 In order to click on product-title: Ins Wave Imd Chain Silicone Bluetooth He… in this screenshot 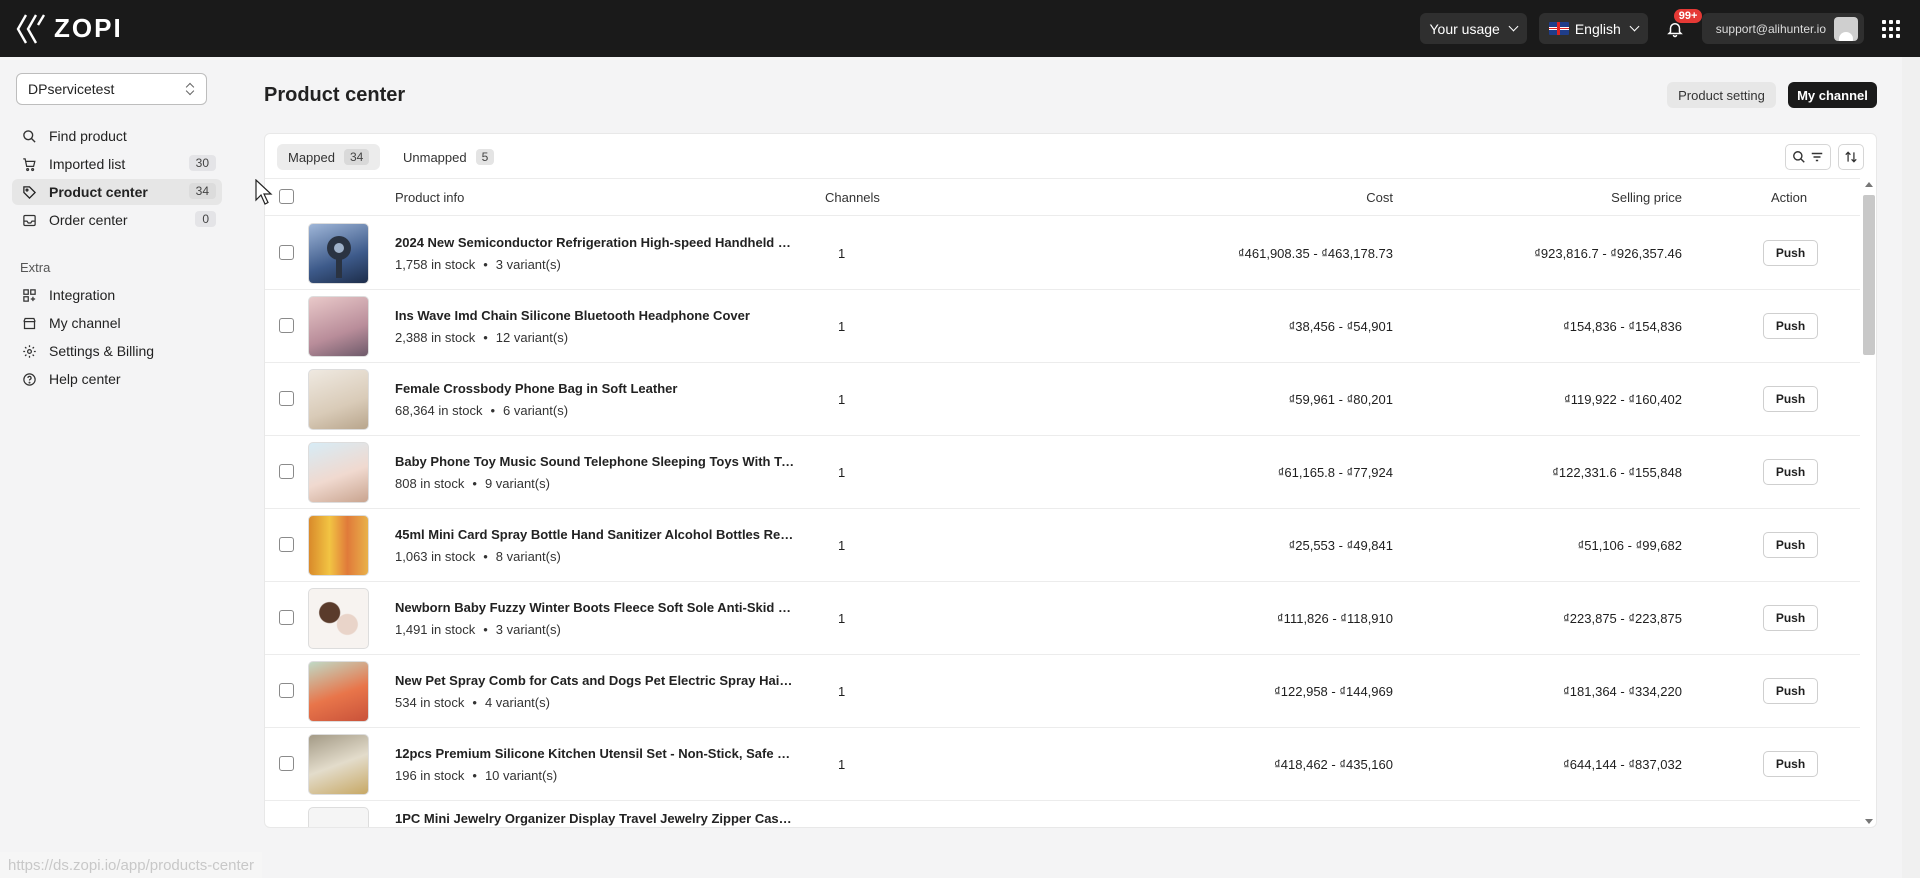, I will do `click(595, 315)`.